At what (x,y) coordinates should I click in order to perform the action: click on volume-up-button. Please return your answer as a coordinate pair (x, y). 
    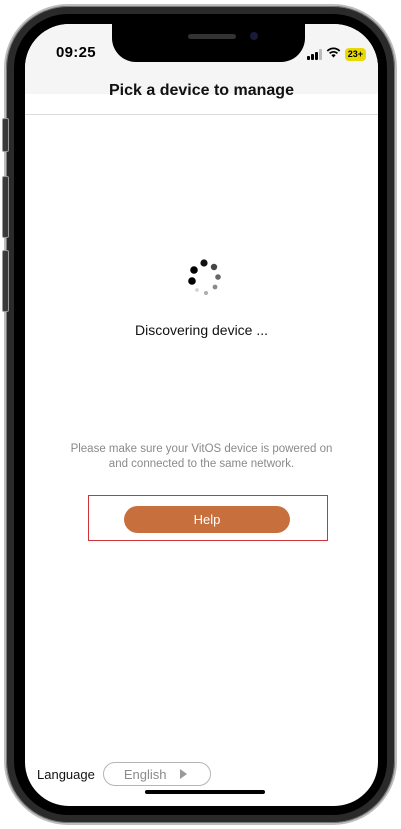
    Looking at the image, I should click on (5, 207).